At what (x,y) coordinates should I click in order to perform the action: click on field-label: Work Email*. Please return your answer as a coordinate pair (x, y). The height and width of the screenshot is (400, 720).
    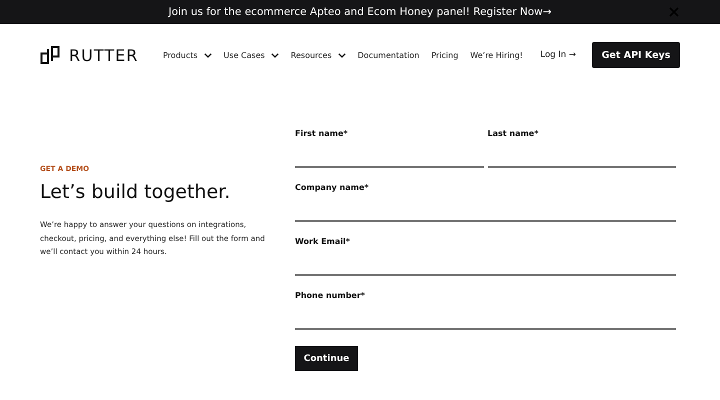
    Looking at the image, I should click on (323, 242).